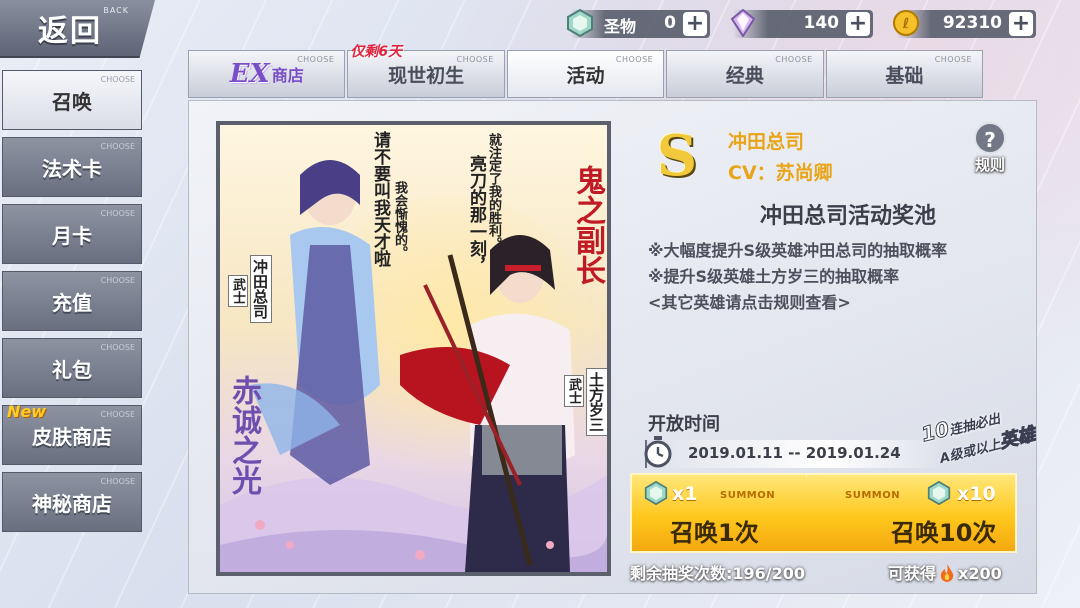 The height and width of the screenshot is (608, 1080). I want to click on sidebar-item-gift-pack: 礼包 CHOOSE, so click(72, 368).